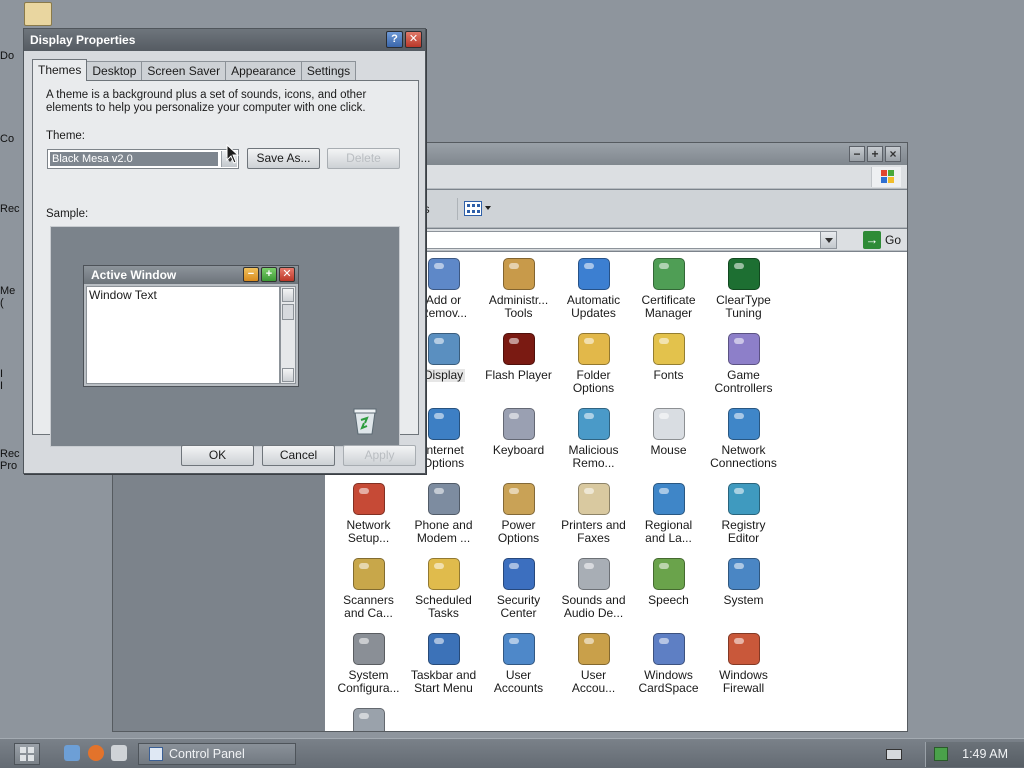 This screenshot has height=768, width=1024. Describe the element at coordinates (941, 754) in the screenshot. I see `tray-network-icon` at that location.